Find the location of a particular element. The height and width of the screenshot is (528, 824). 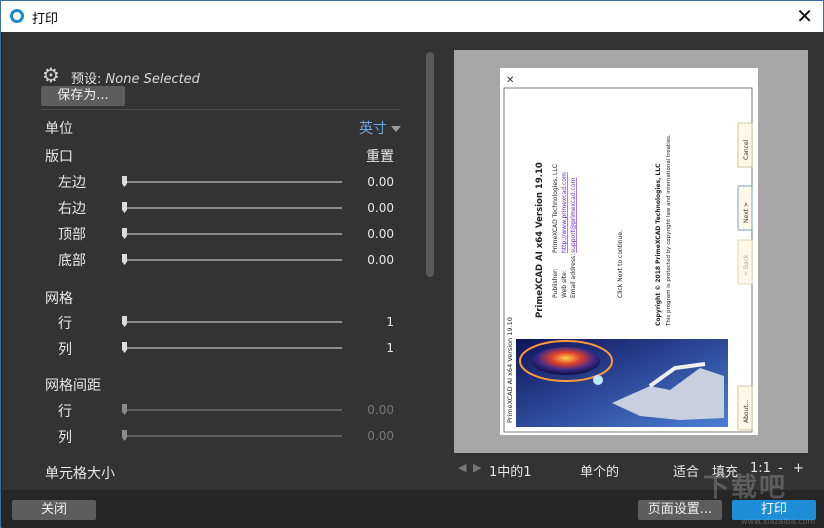

preview-company: PrimeXCAD Technologies, LLC is located at coordinates (555, 208).